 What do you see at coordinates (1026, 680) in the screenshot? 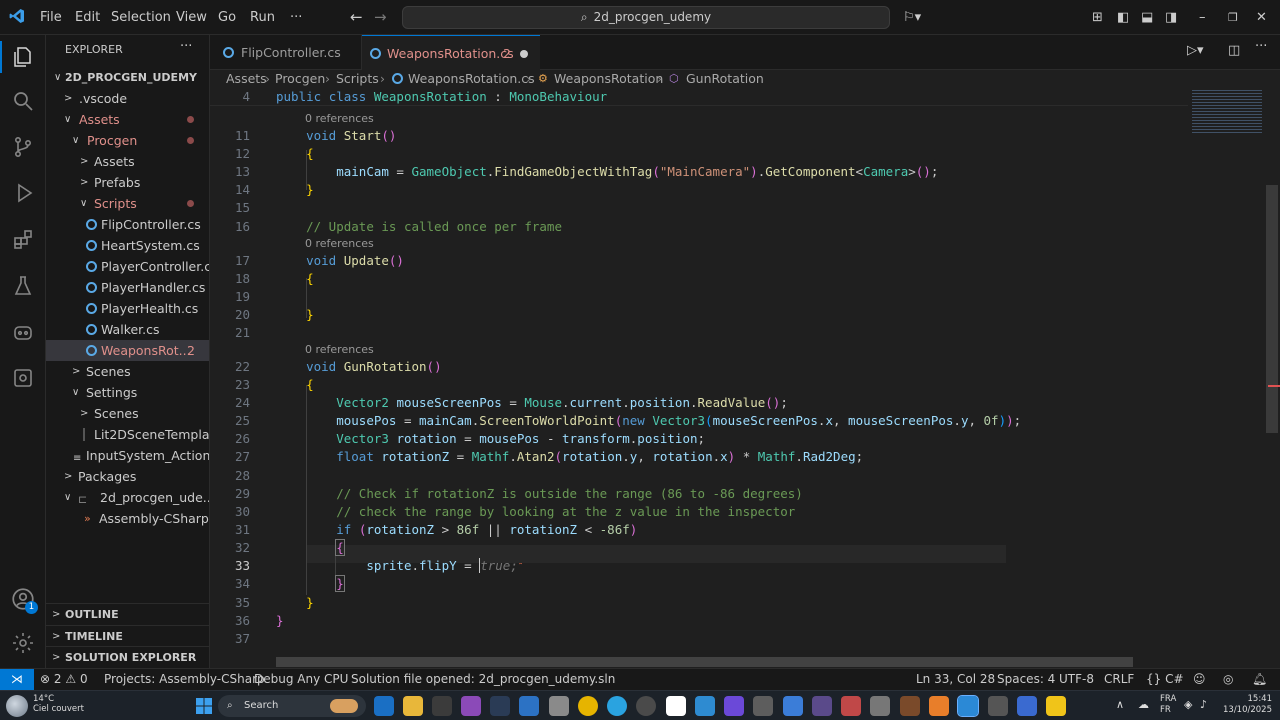
I see `indentation: Spaces: 4` at bounding box center [1026, 680].